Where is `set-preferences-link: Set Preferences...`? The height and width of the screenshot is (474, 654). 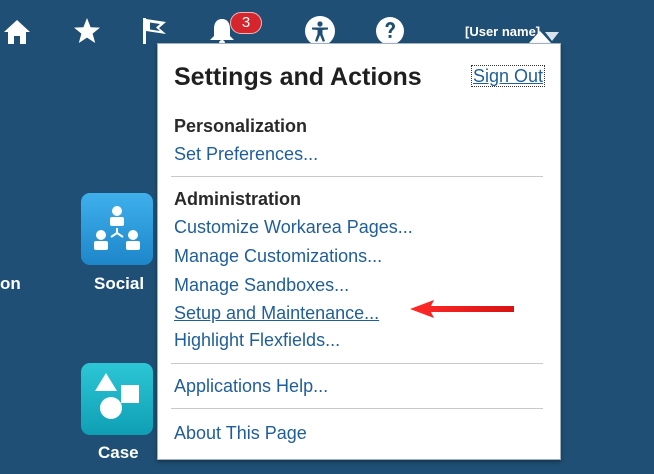
set-preferences-link: Set Preferences... is located at coordinates (246, 154).